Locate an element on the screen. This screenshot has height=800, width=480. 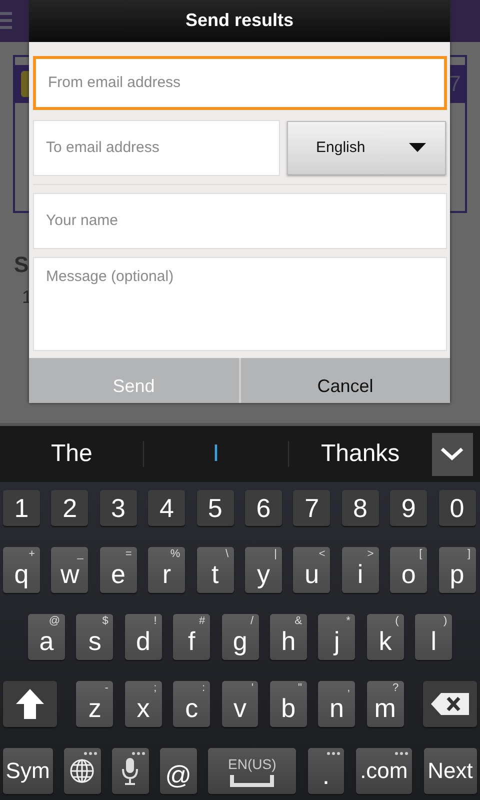
language-key is located at coordinates (82, 771).